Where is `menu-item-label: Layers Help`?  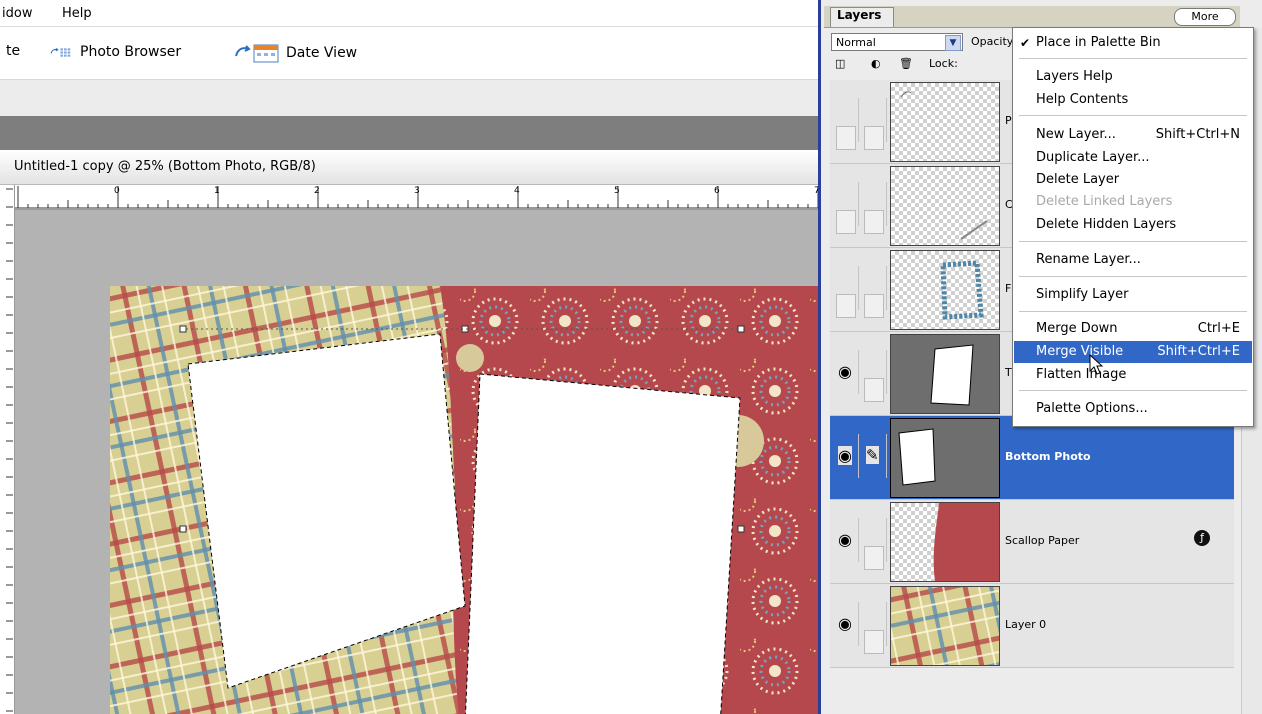
menu-item-label: Layers Help is located at coordinates (1074, 76).